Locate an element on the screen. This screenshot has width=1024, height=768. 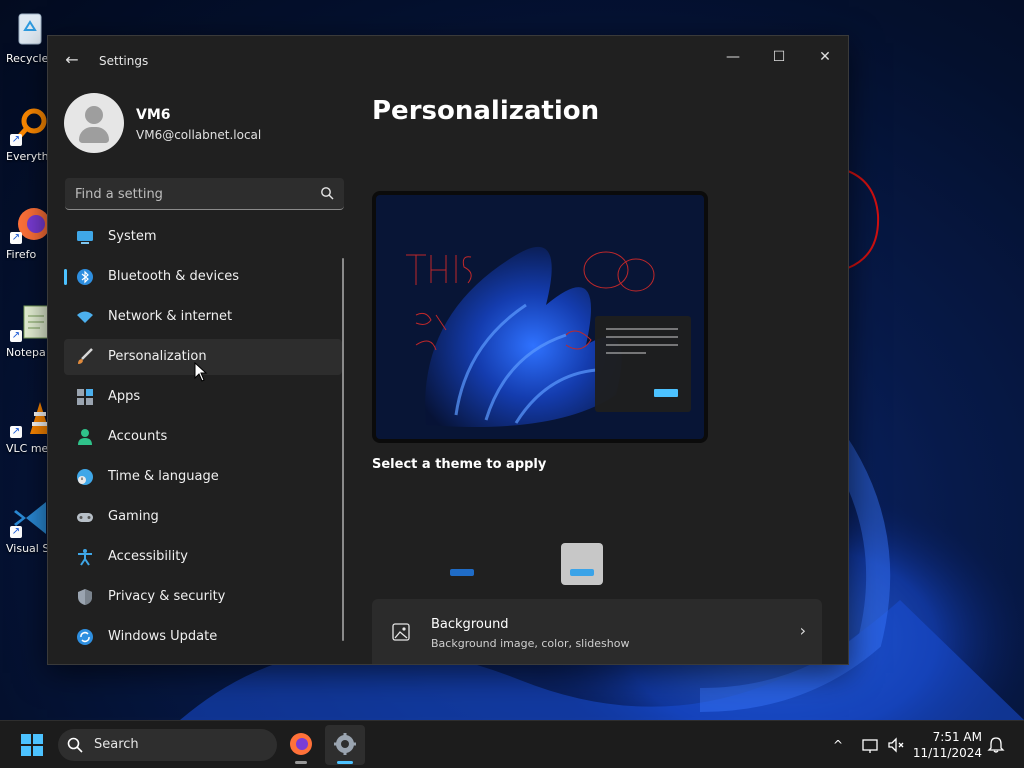
taskbar: Search ^ 7:51 AM 11/11/2024 is located at coordinates (512, 744).